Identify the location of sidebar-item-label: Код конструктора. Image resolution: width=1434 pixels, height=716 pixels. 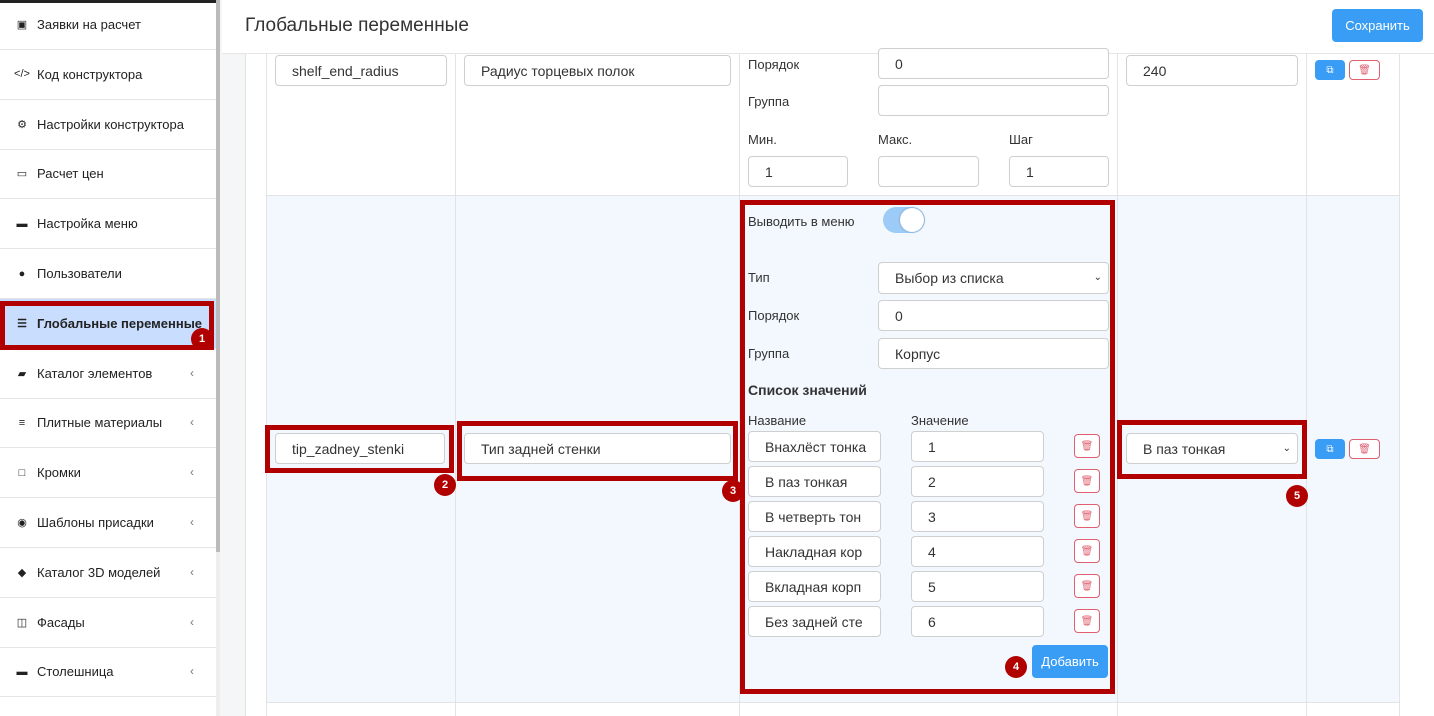
(90, 74).